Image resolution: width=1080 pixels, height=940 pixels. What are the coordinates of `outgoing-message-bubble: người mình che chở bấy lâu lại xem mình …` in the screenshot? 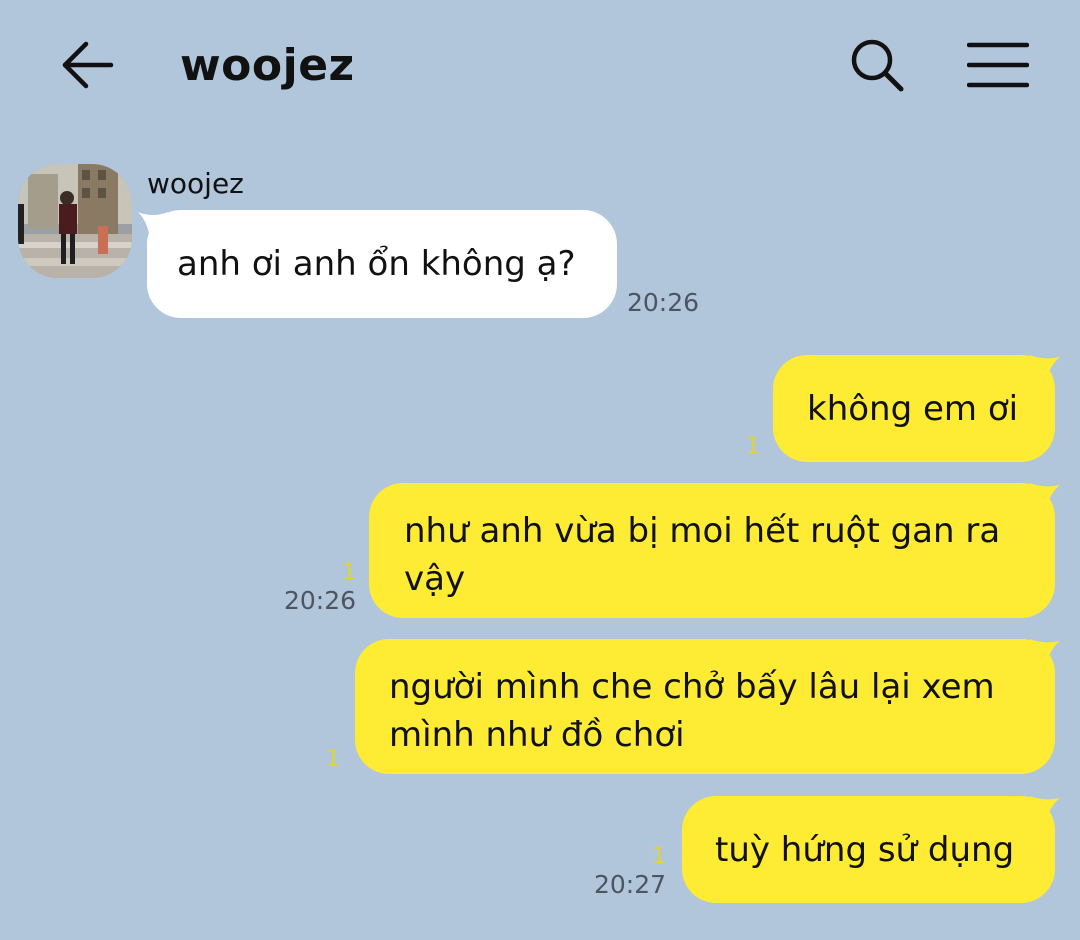 It's located at (705, 706).